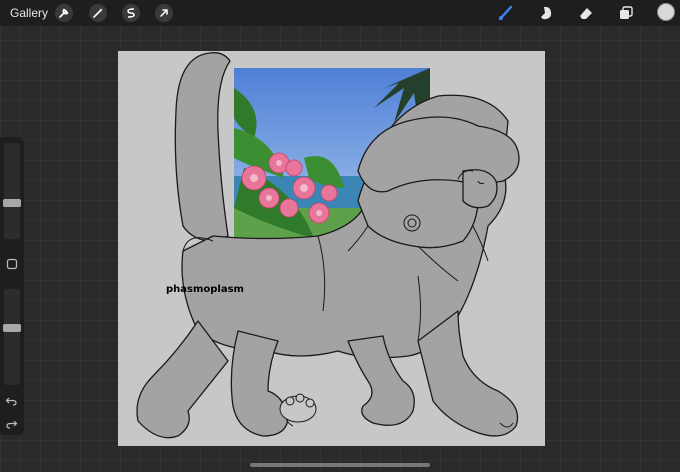  I want to click on layers-icon, so click(626, 13).